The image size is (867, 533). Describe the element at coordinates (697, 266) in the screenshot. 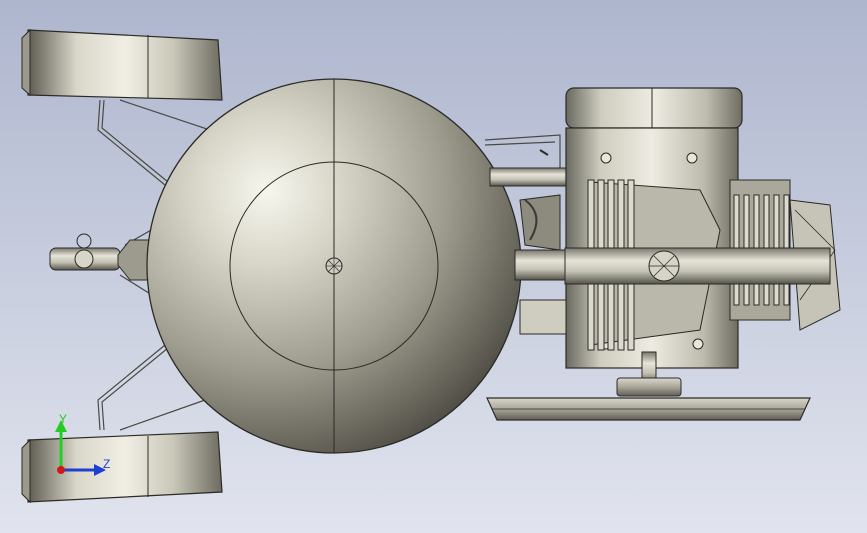

I see `crankshaft` at that location.